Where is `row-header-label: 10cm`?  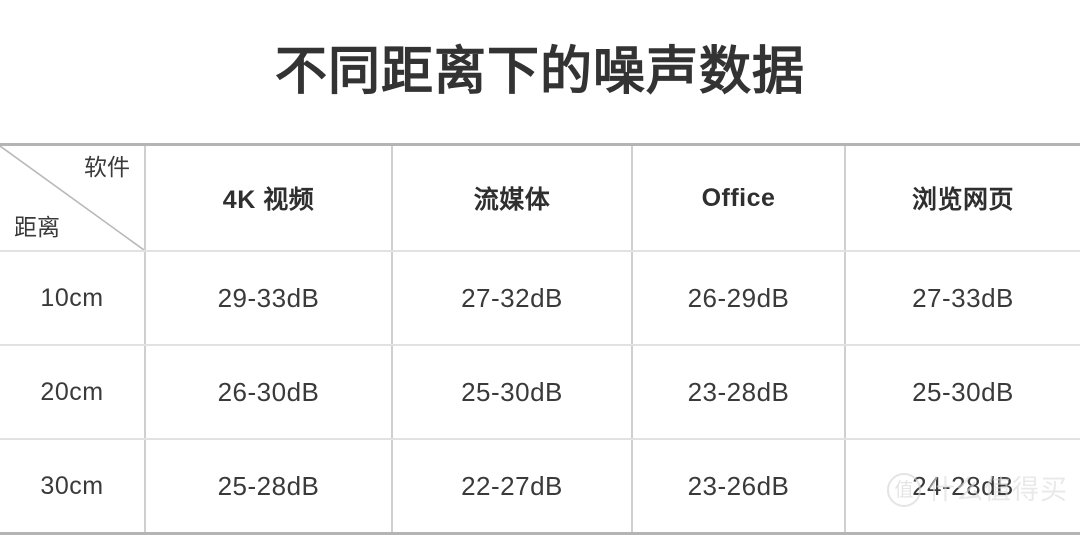 row-header-label: 10cm is located at coordinates (72, 297).